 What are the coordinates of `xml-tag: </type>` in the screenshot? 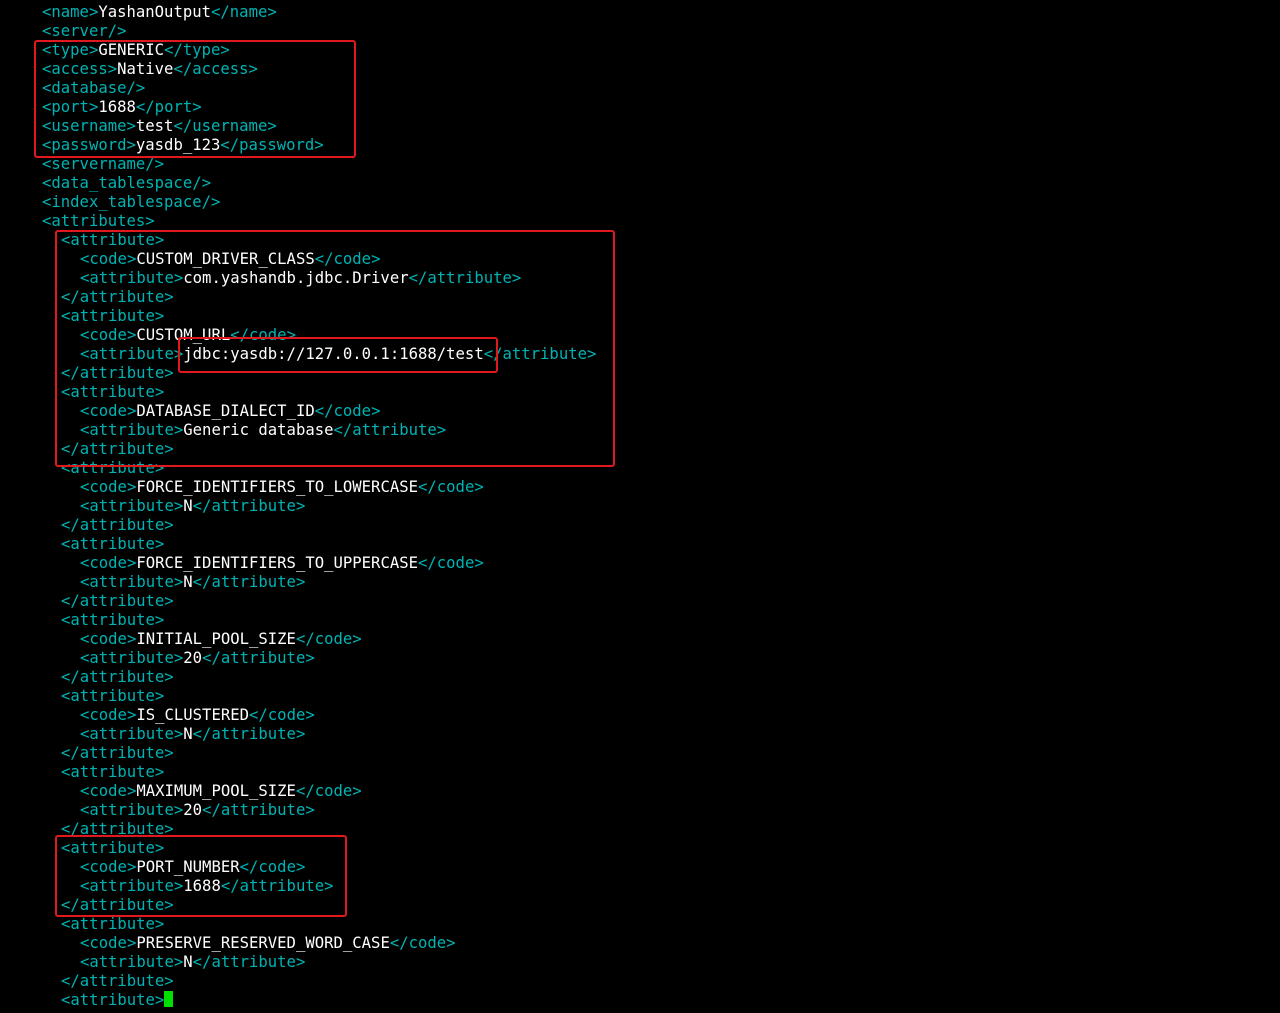 It's located at (197, 50).